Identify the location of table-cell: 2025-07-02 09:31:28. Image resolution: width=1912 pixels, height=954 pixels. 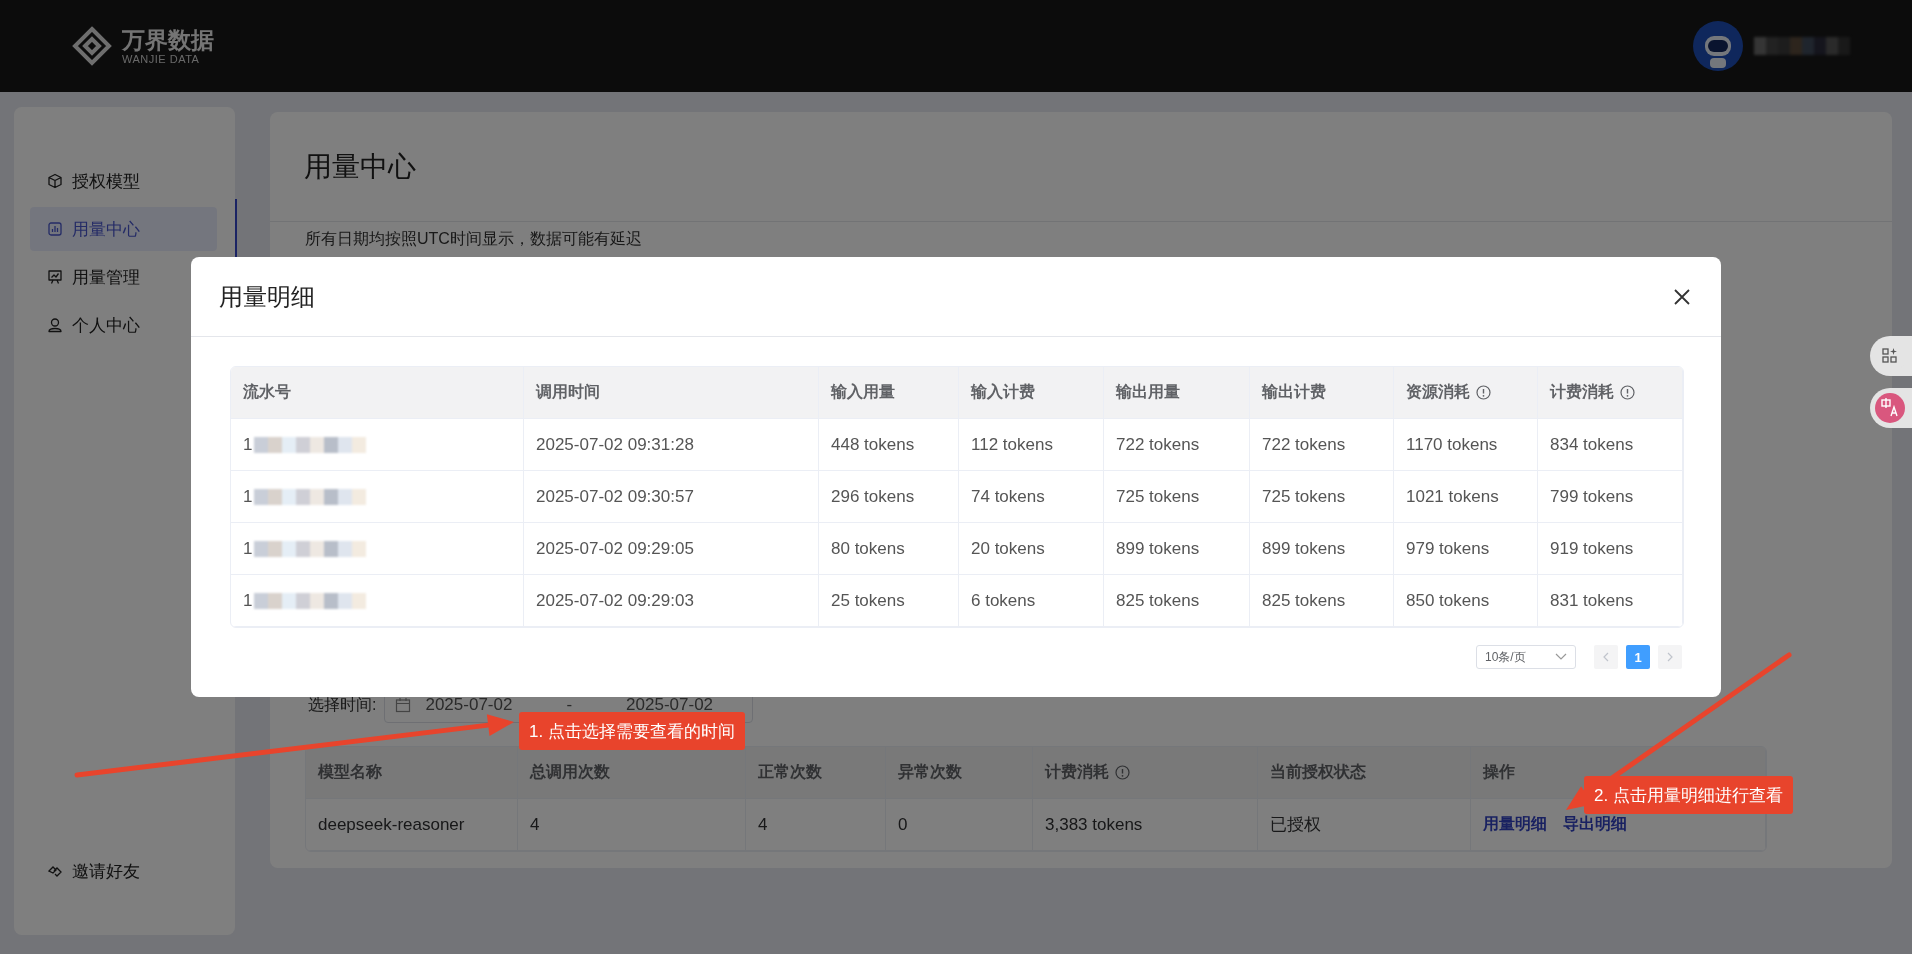
(671, 445).